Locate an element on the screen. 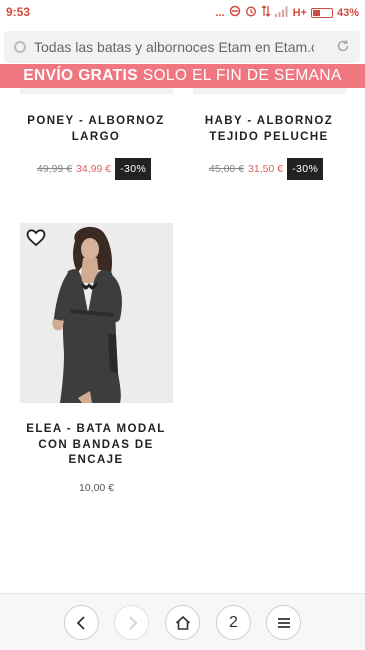  sale-price: 31,50 € is located at coordinates (266, 169).